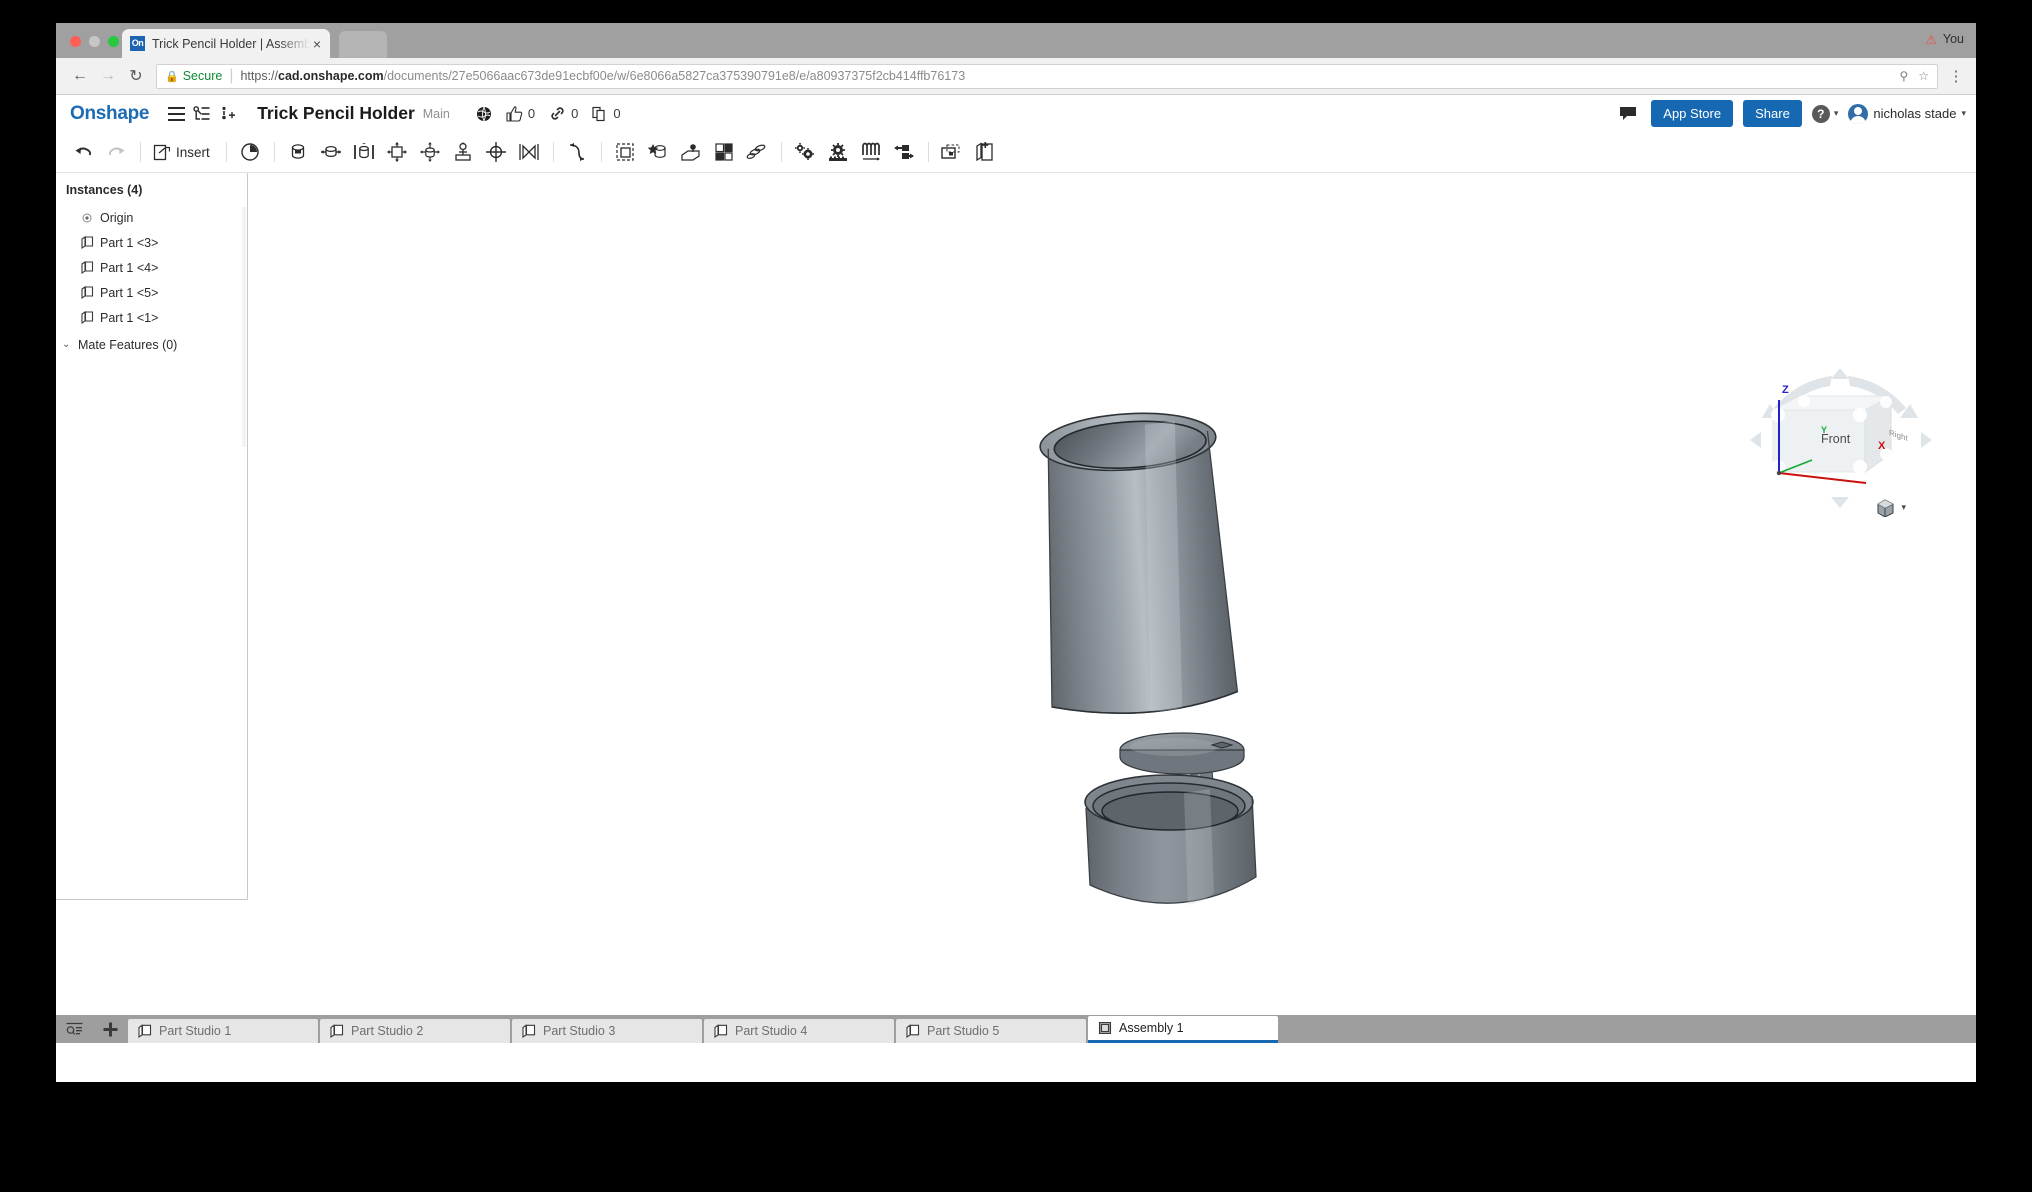  I want to click on document-title: Trick Pencil Holder, so click(336, 113).